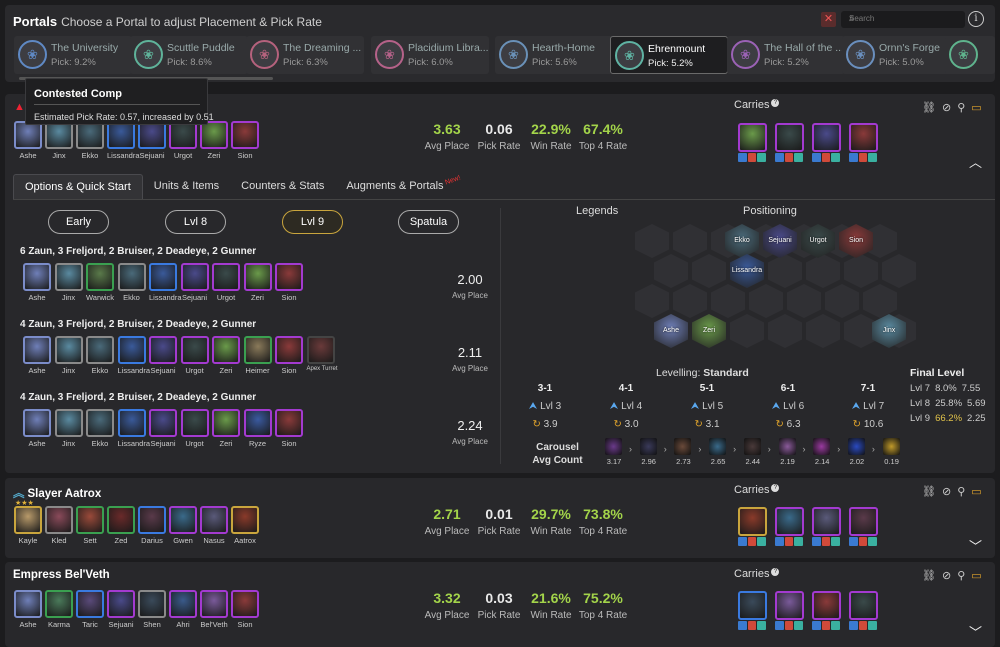 The image size is (1000, 647). I want to click on champion: Heimer, so click(257, 355).